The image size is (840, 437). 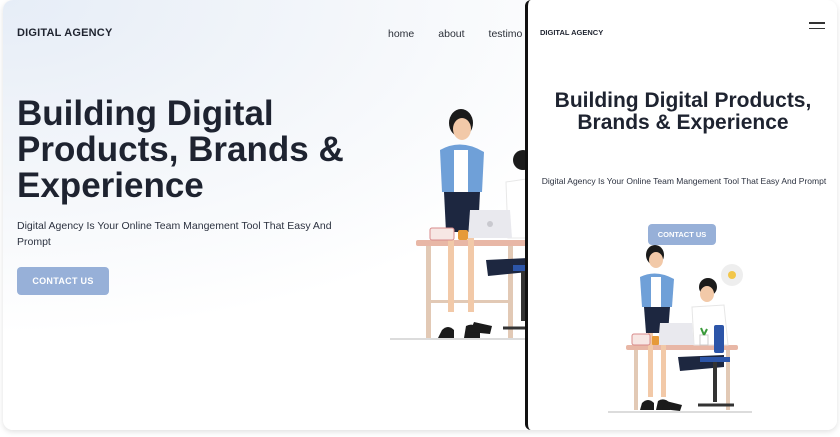 What do you see at coordinates (451, 34) in the screenshot?
I see `nav-link-about: about` at bounding box center [451, 34].